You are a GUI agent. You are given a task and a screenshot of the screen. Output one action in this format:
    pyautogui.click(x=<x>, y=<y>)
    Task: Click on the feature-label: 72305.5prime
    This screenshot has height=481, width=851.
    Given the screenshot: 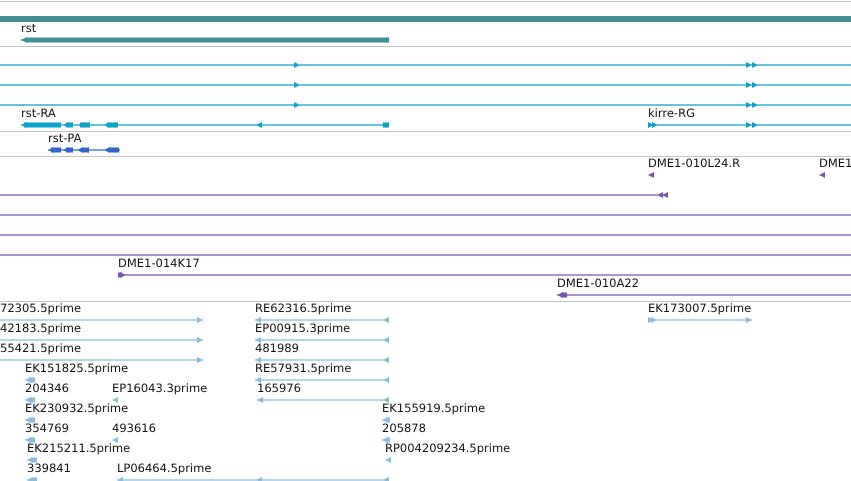 What is the action you would take?
    pyautogui.click(x=41, y=308)
    